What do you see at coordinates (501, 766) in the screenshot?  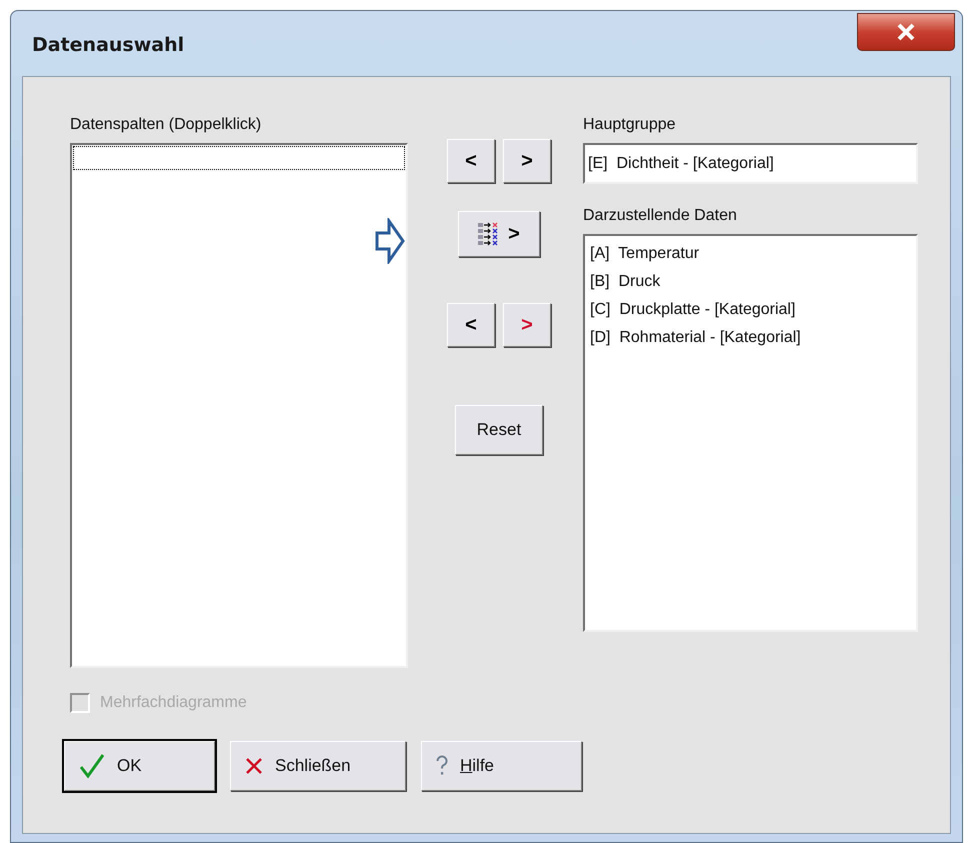 I see `help-button: Hilfe` at bounding box center [501, 766].